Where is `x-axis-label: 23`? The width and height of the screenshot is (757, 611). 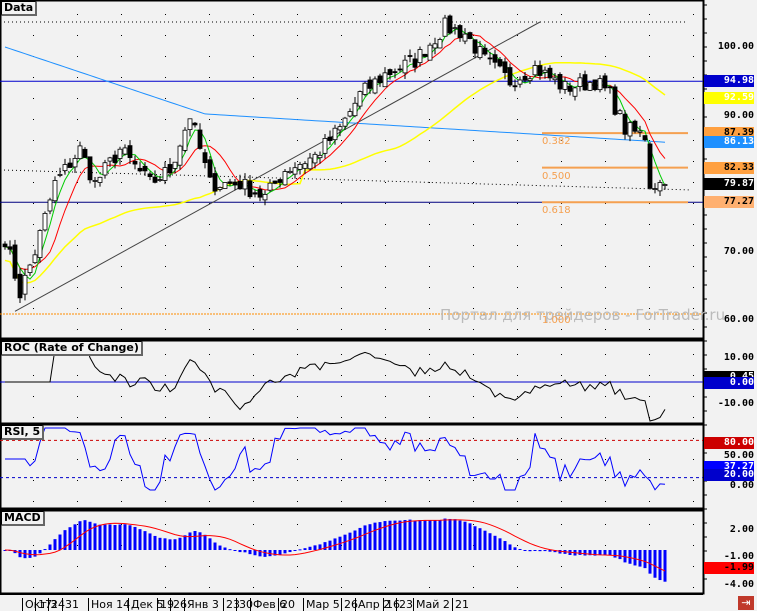
x-axis-label: 23 is located at coordinates (404, 604).